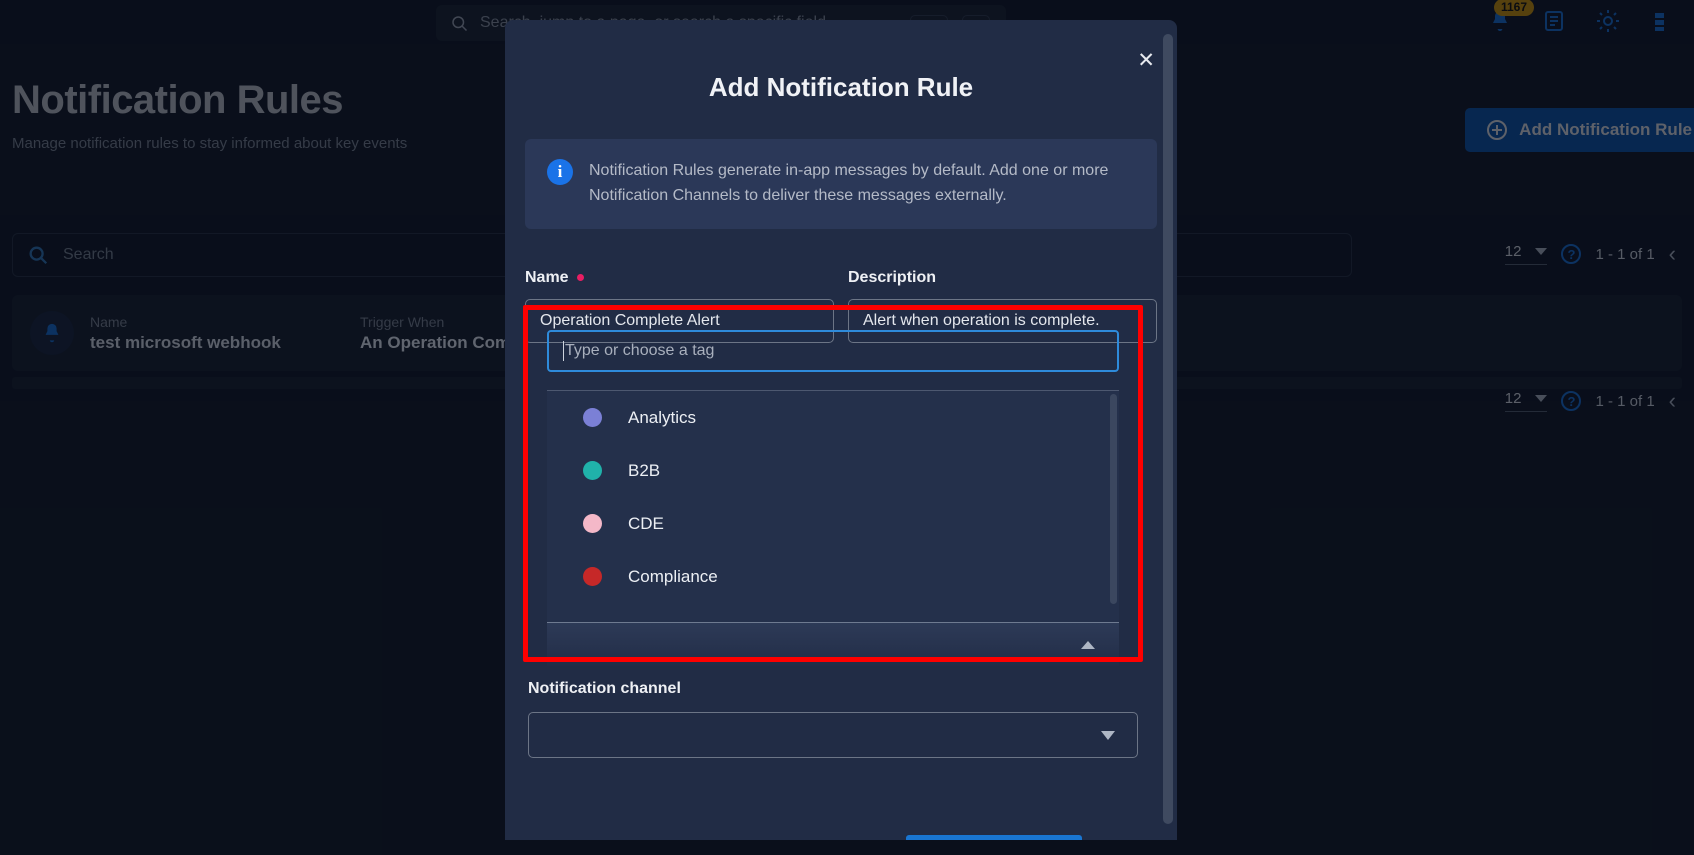 This screenshot has height=855, width=1694. Describe the element at coordinates (994, 837) in the screenshot. I see `submit-button-peek` at that location.